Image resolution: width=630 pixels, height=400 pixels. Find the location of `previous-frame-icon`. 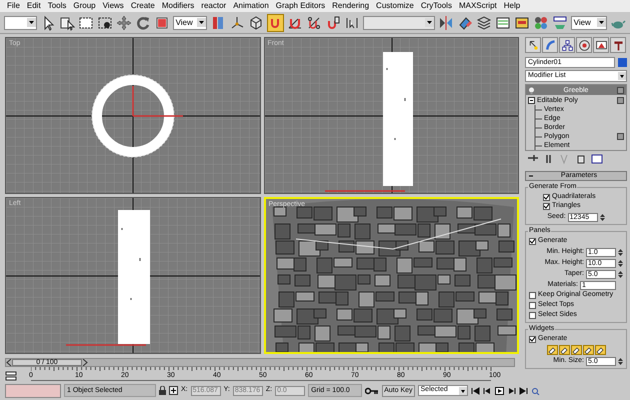

previous-frame-icon is located at coordinates (487, 390).